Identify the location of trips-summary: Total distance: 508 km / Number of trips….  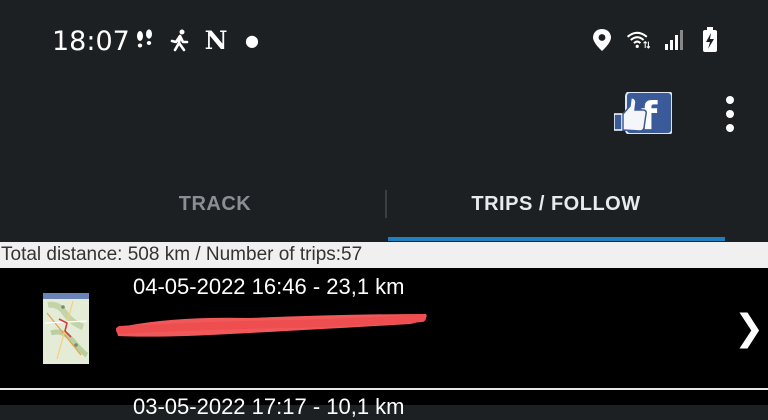
(384, 255).